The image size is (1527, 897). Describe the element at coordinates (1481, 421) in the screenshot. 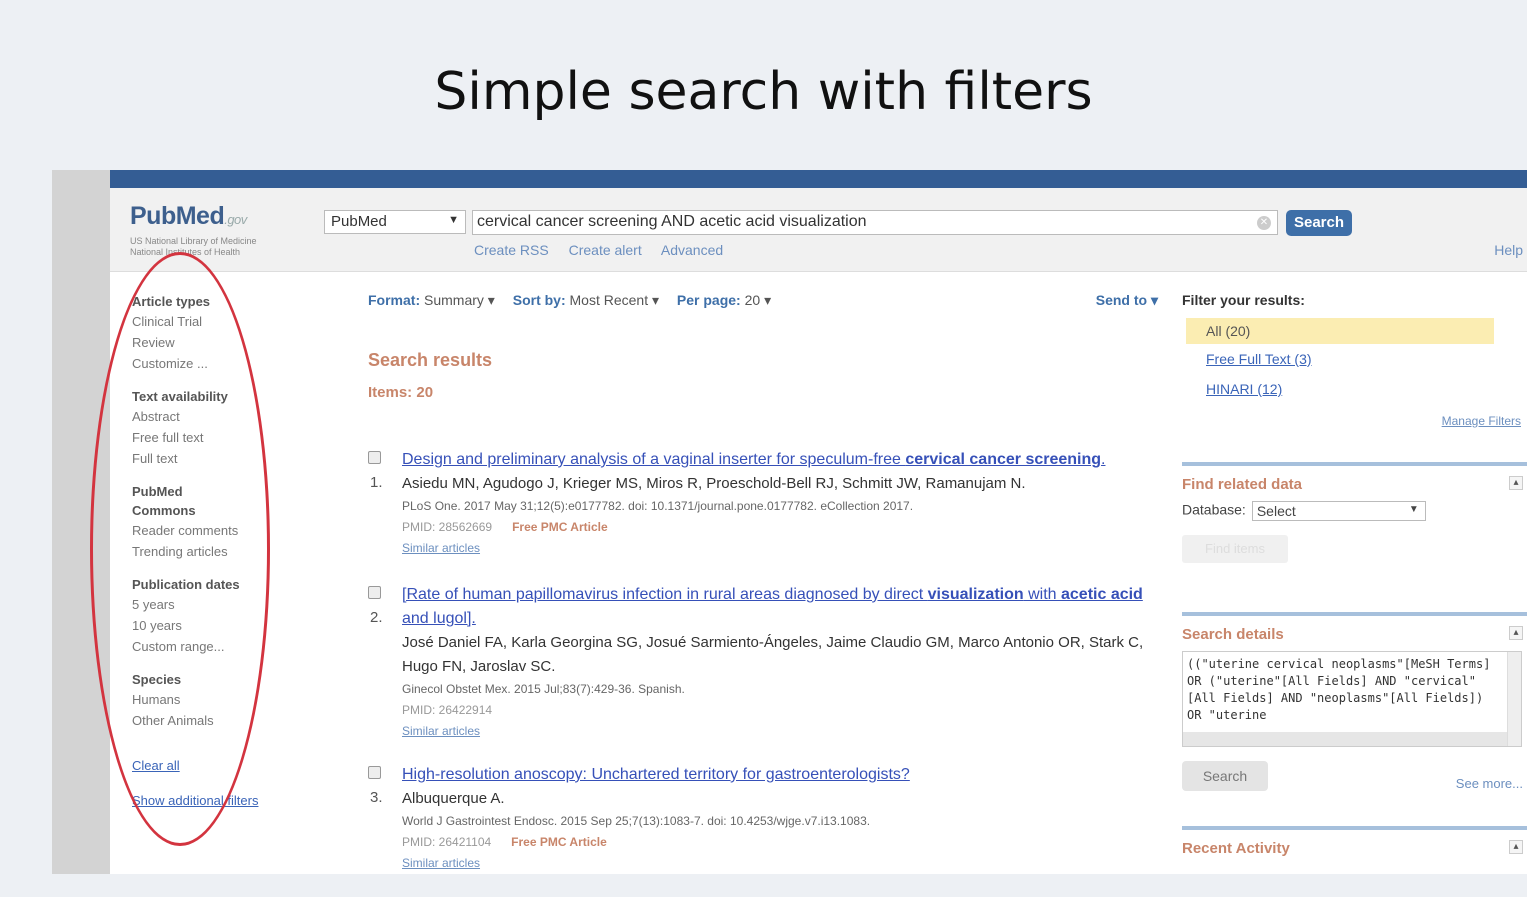

I see `manage-filters-link: Manage Filters` at that location.